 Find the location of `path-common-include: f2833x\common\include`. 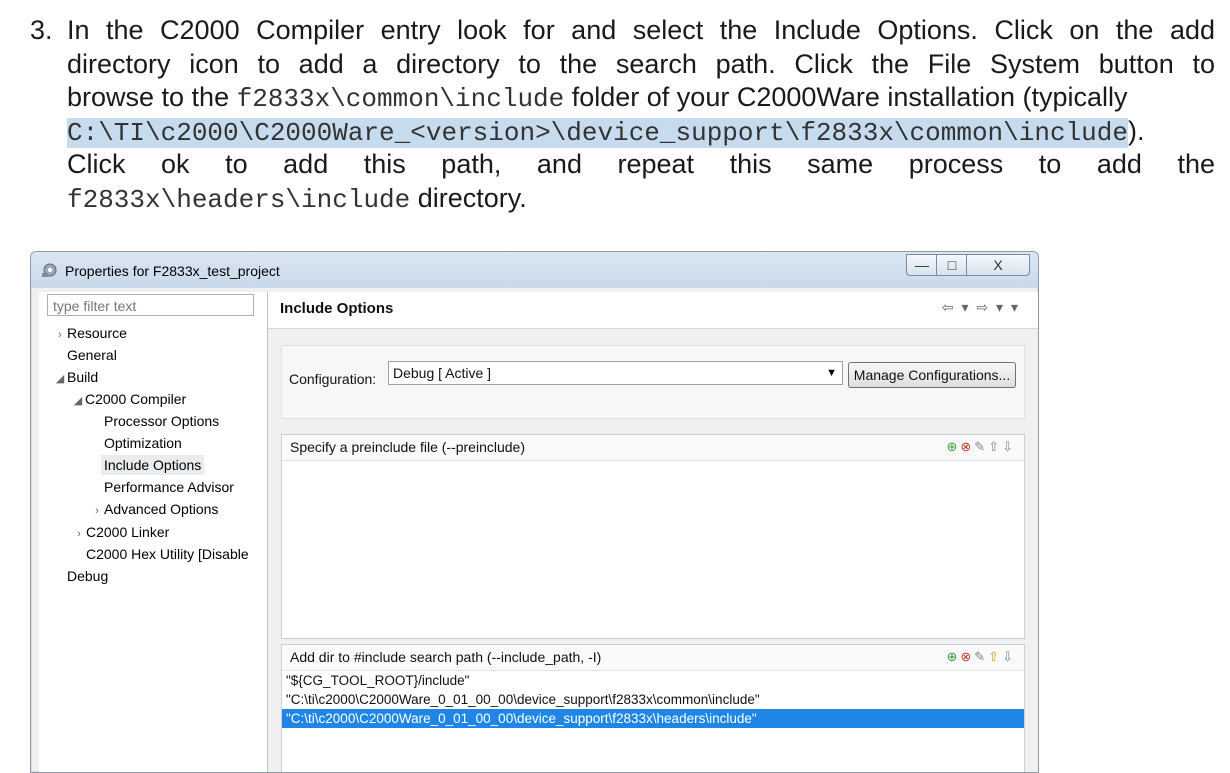

path-common-include: f2833x\common\include is located at coordinates (400, 99).